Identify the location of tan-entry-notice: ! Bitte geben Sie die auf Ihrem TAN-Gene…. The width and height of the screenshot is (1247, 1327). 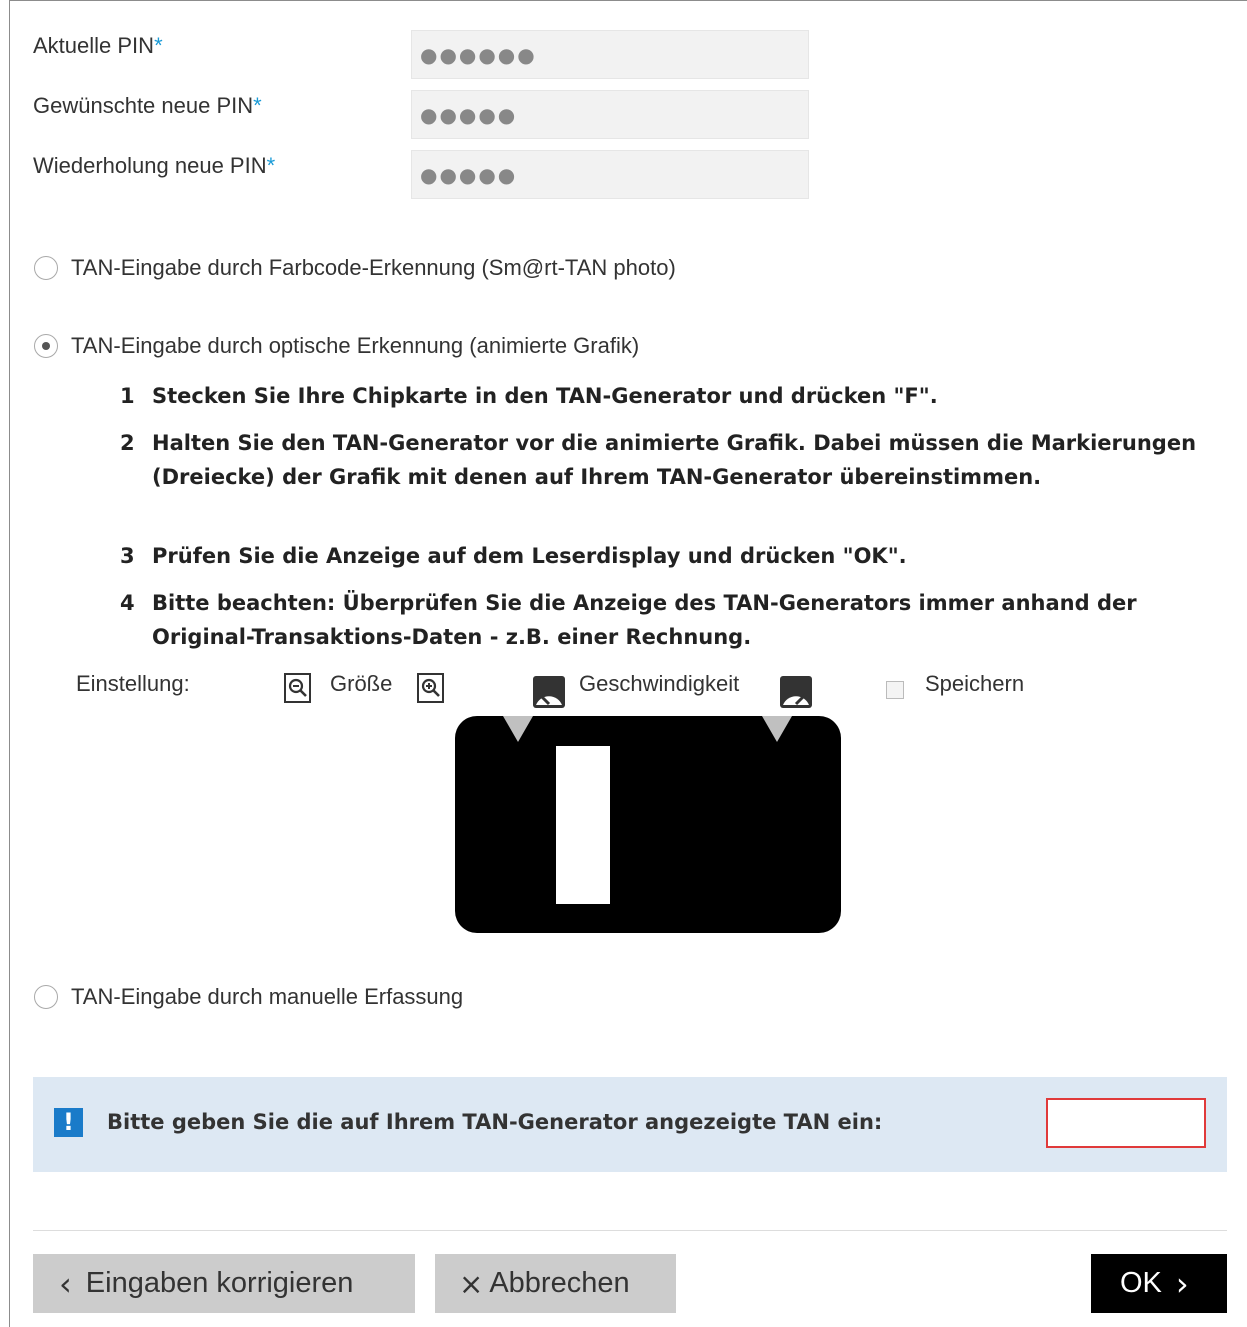
(630, 1124).